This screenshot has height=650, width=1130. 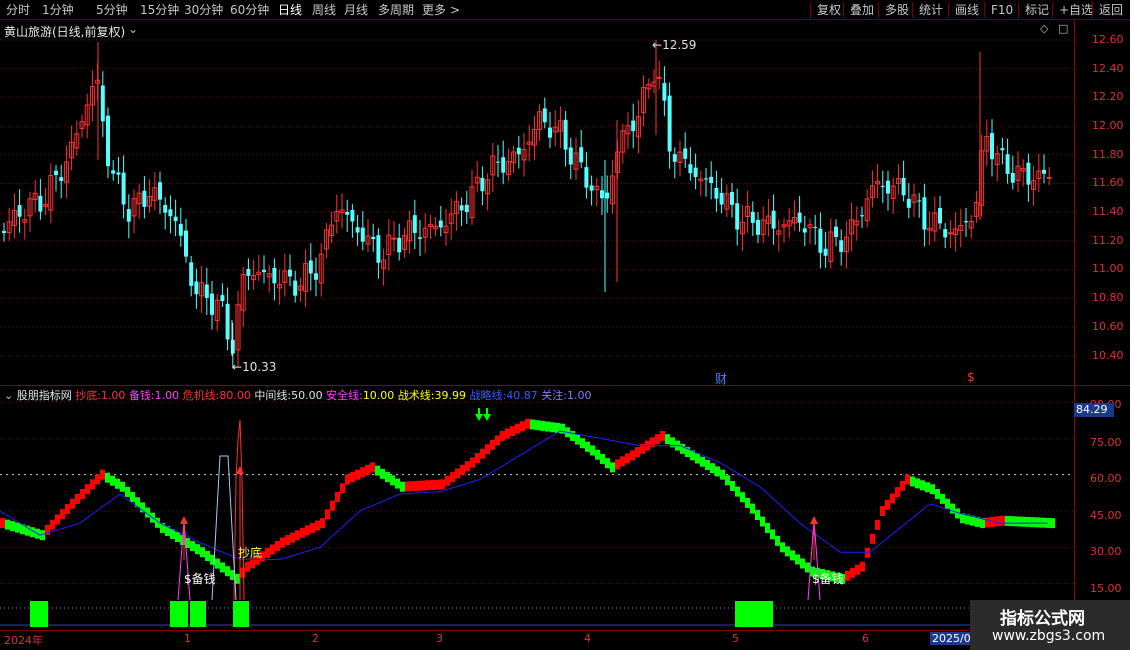 What do you see at coordinates (554, 395) in the screenshot?
I see `param-guanzhu-label: 关注:` at bounding box center [554, 395].